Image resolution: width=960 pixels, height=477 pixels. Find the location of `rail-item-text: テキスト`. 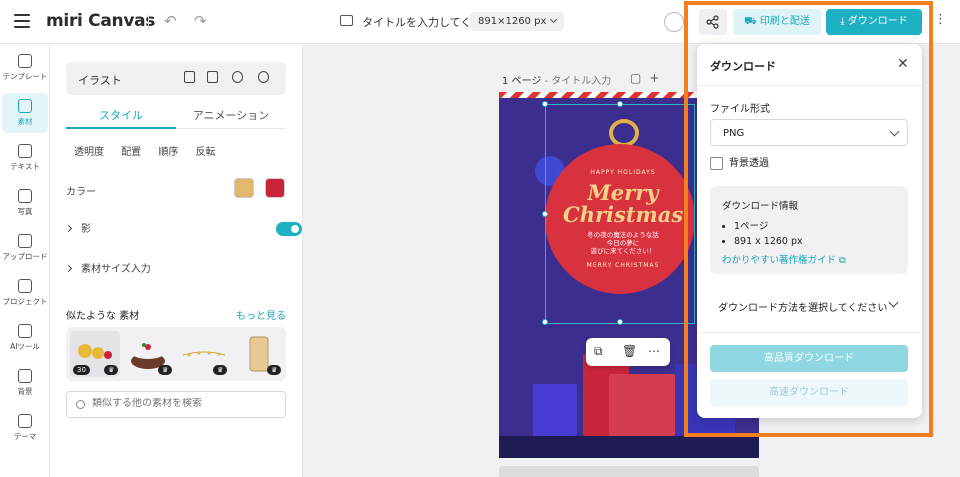

rail-item-text: テキスト is located at coordinates (25, 158).